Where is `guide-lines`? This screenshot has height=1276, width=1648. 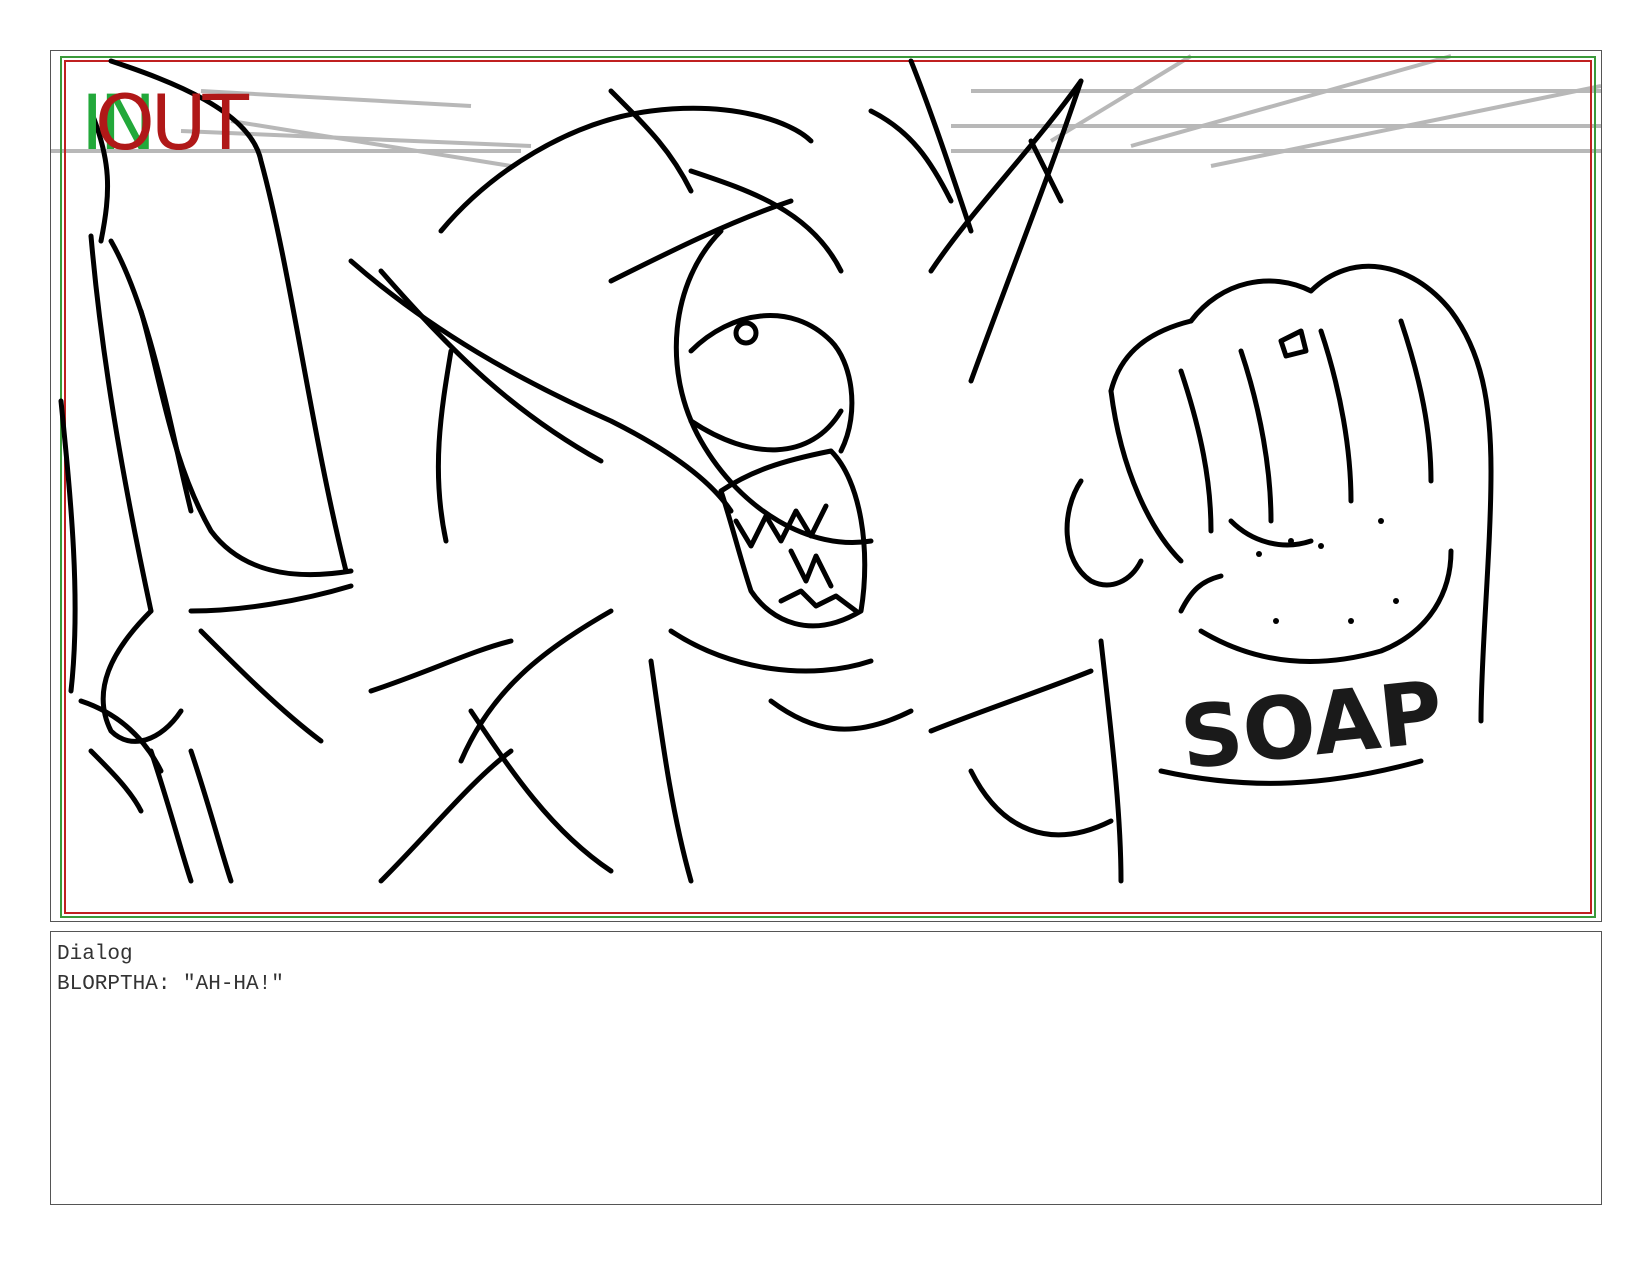 guide-lines is located at coordinates (826, 111).